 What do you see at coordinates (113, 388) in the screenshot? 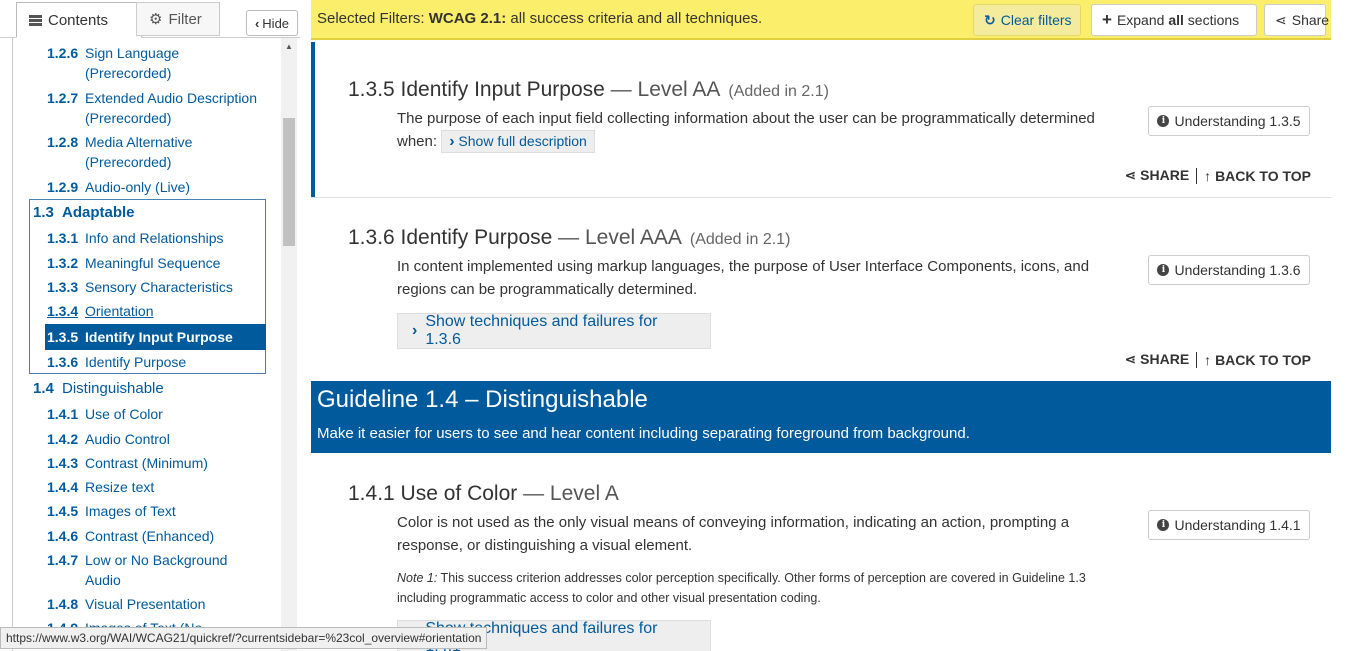
I see `toc-label: Distinguishable` at bounding box center [113, 388].